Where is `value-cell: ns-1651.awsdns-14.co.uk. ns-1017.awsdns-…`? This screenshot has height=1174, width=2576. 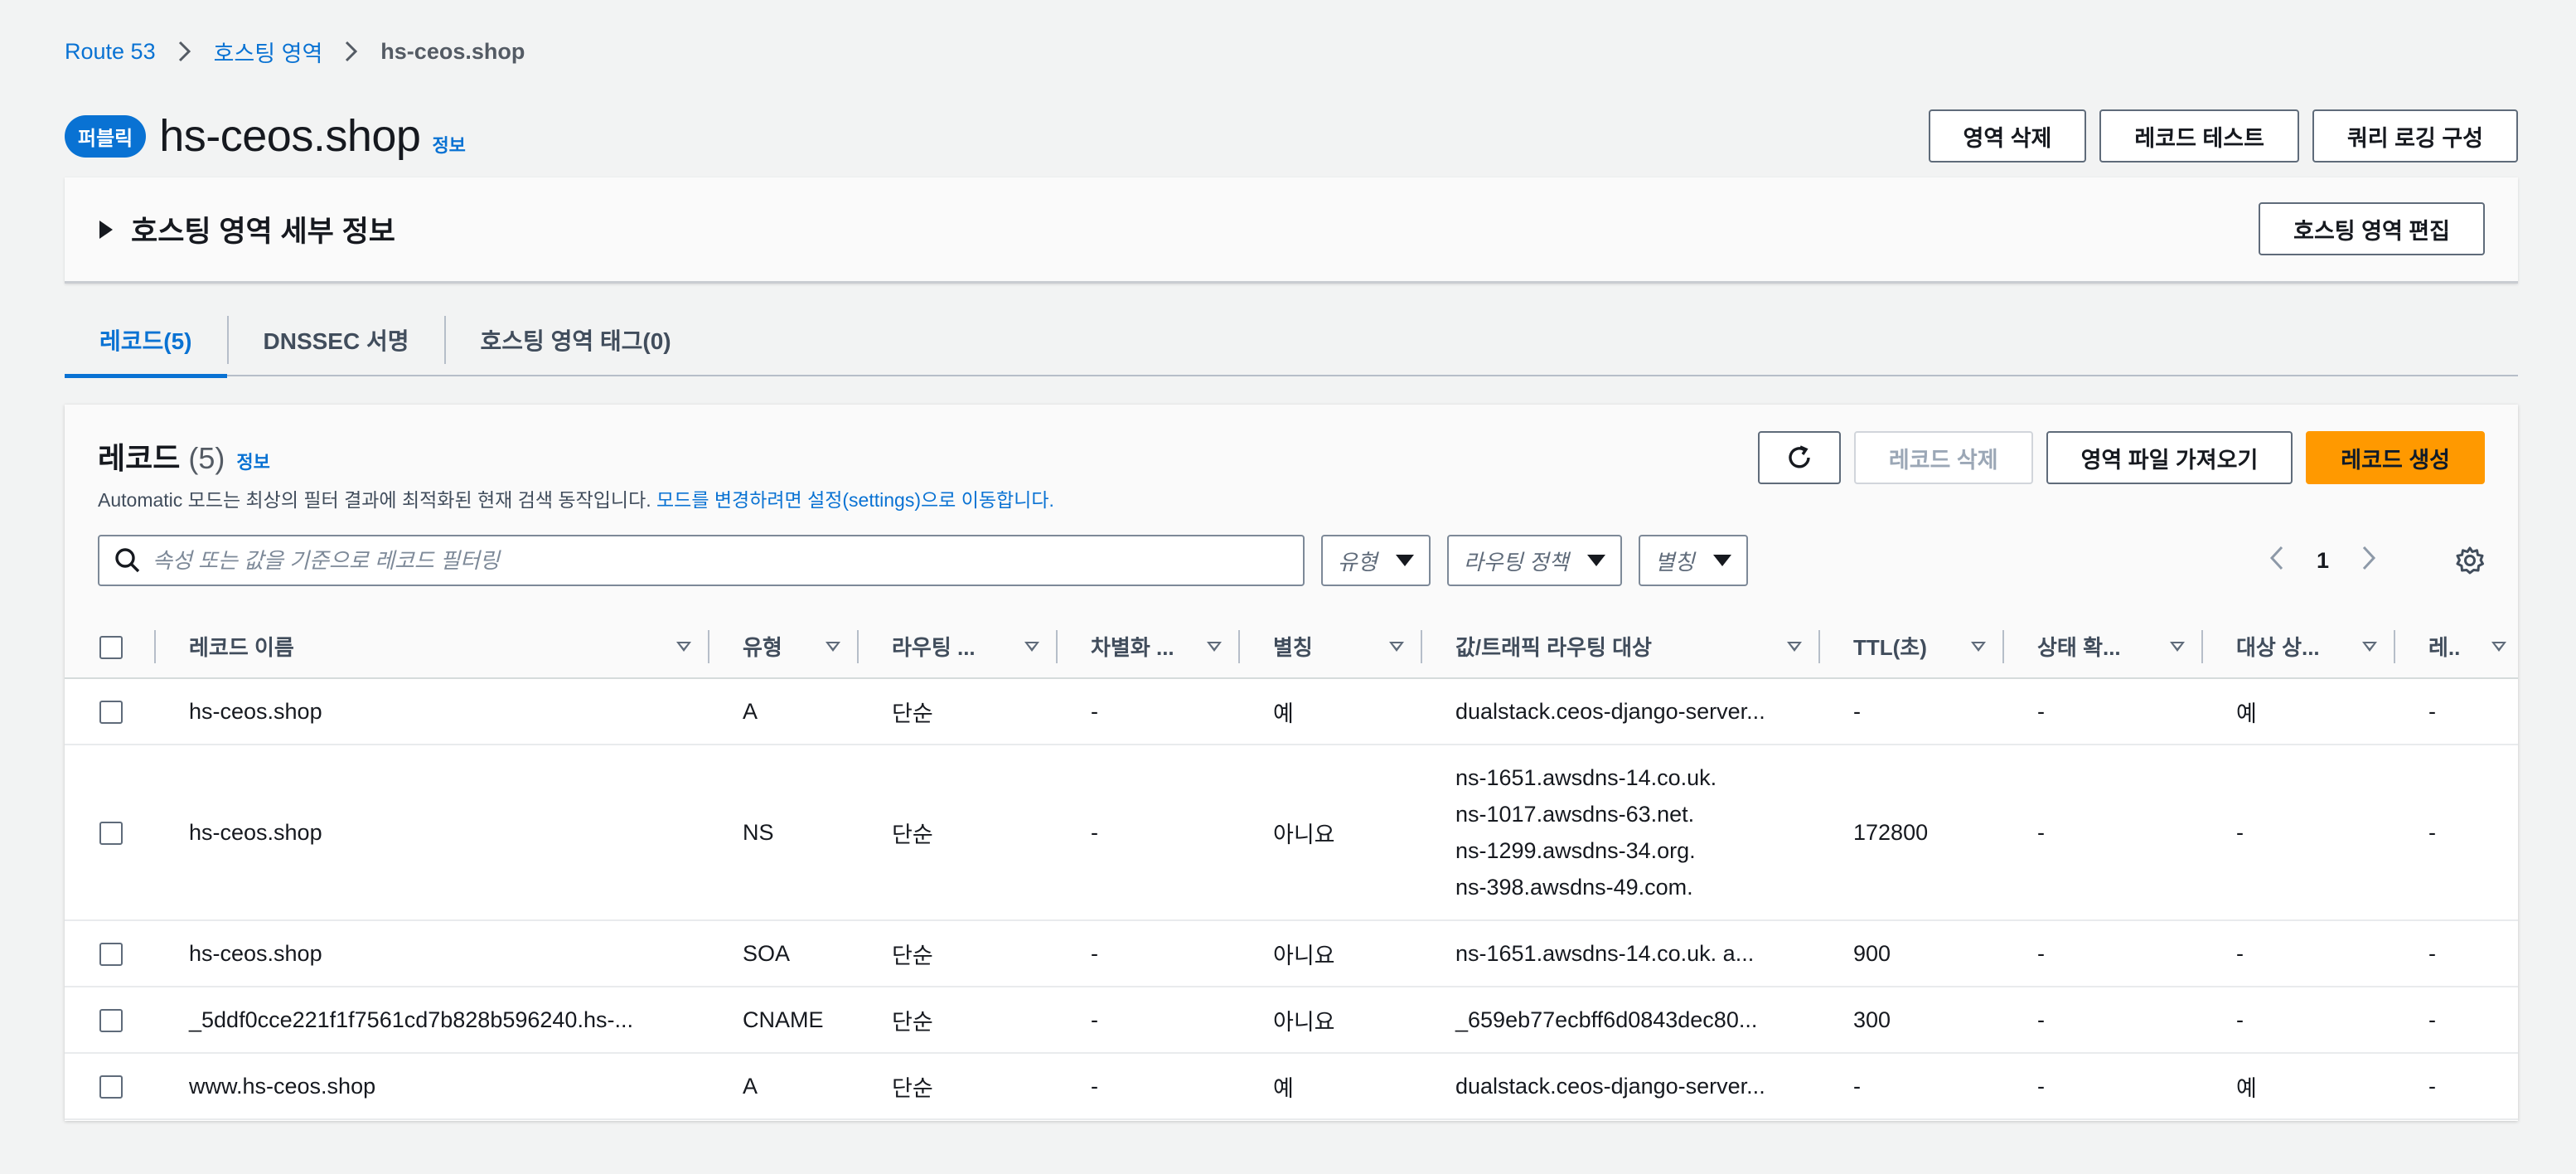
value-cell: ns-1651.awsdns-14.co.uk. ns-1017.awsdns-… is located at coordinates (1621, 833).